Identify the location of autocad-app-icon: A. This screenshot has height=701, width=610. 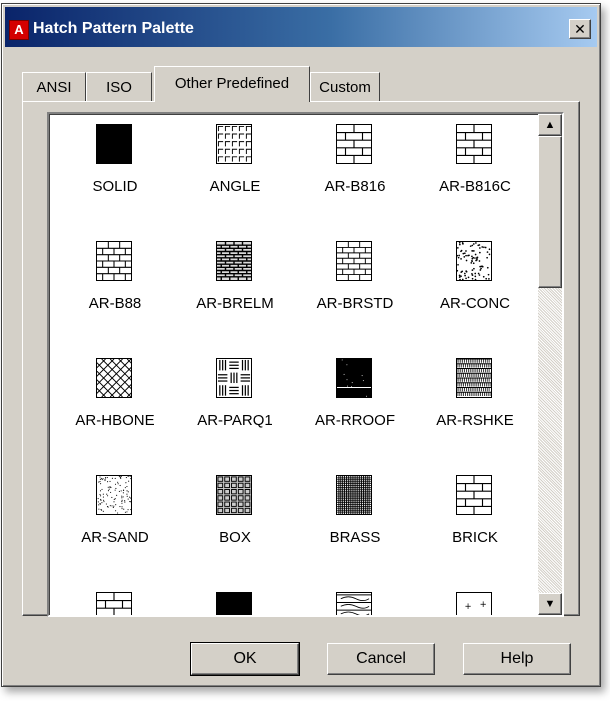
(19, 30).